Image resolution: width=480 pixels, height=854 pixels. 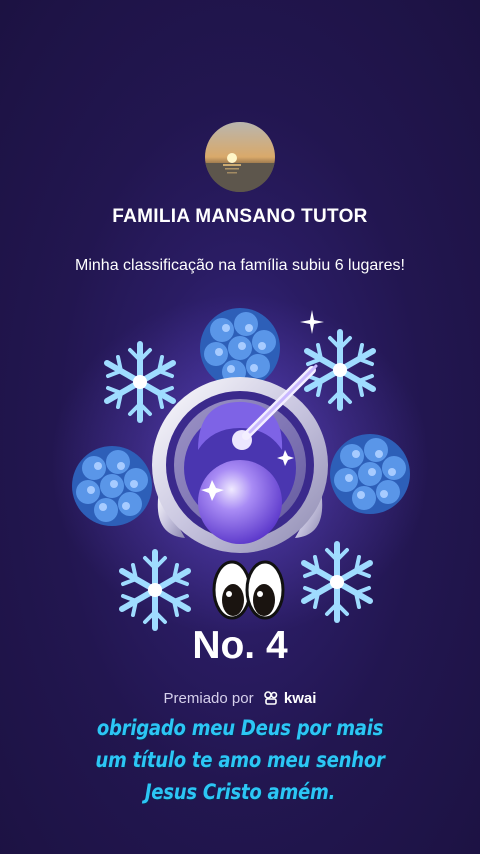 I want to click on profile-name: FAMILIA MANSANO TUTOR, so click(x=240, y=216).